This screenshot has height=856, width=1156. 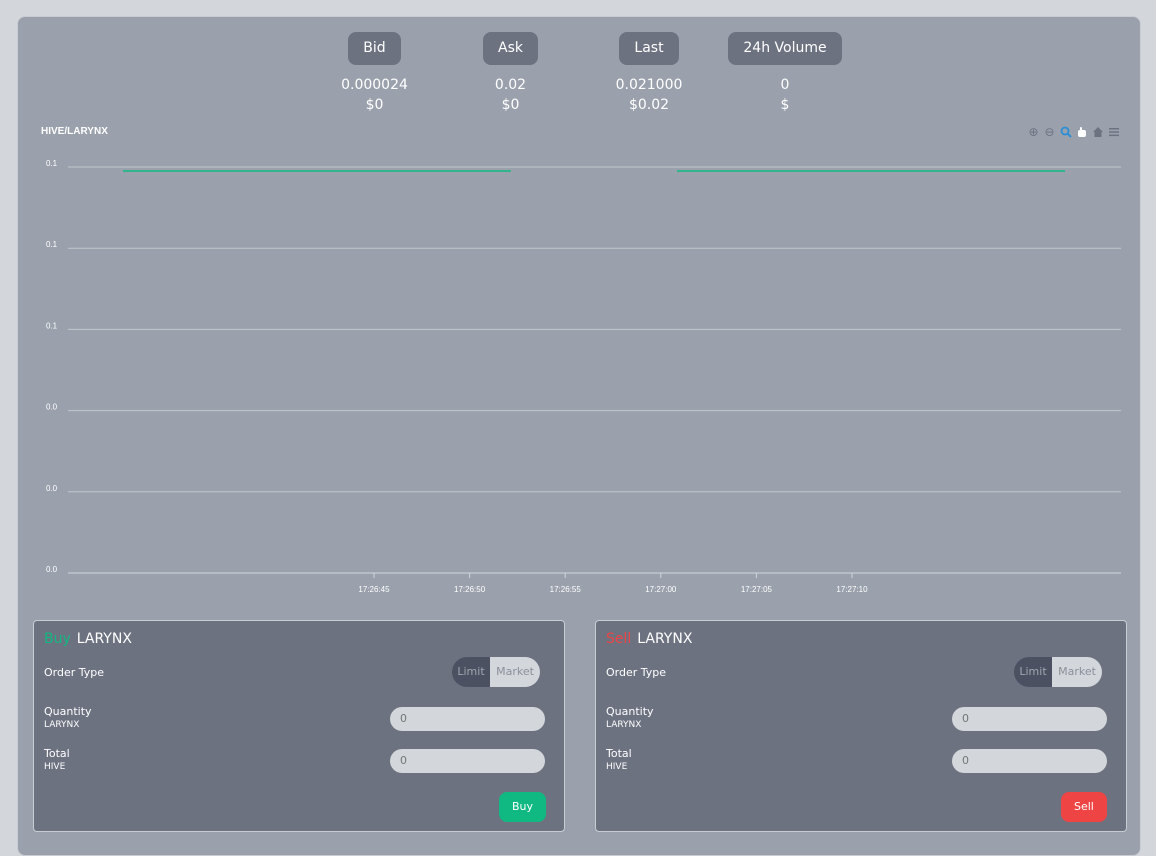 I want to click on sell-button: Sell, so click(x=1084, y=807).